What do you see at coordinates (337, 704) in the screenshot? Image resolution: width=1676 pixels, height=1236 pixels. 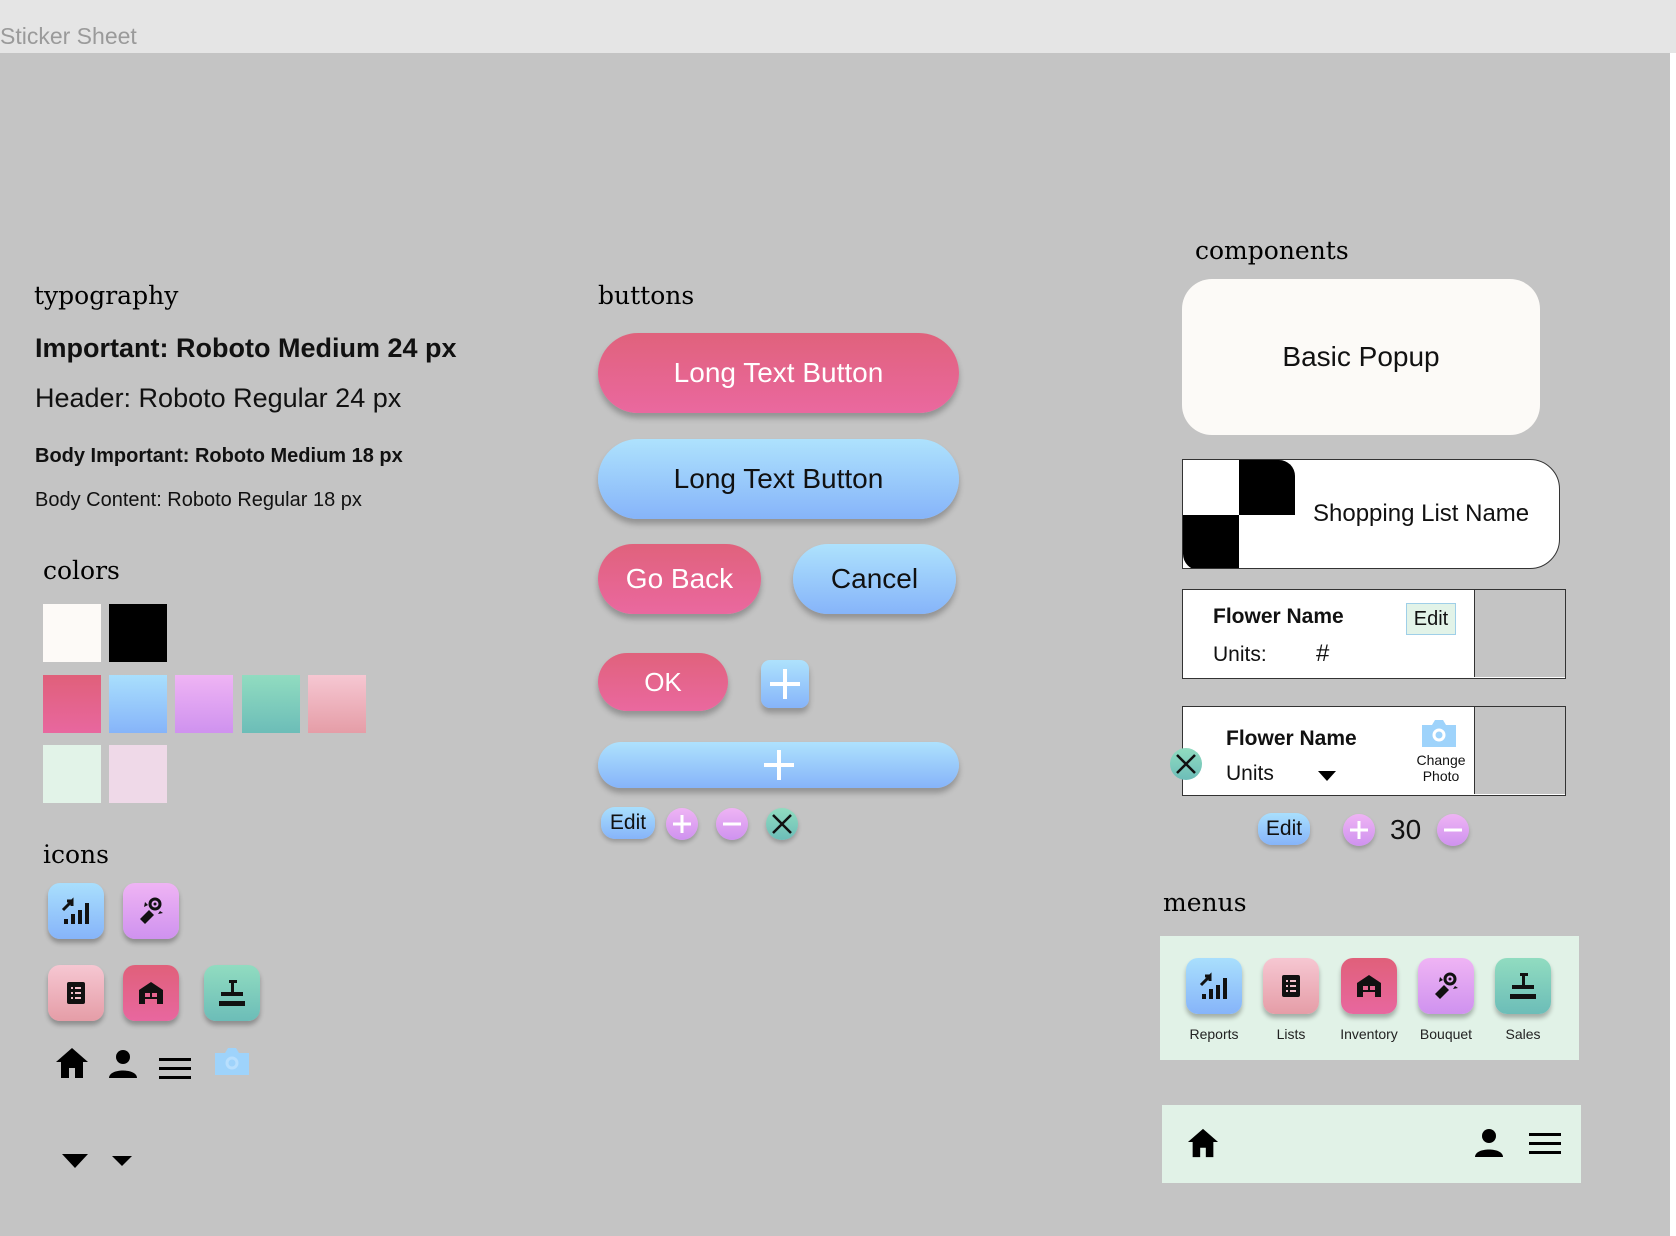 I see `color-swatch-rose` at bounding box center [337, 704].